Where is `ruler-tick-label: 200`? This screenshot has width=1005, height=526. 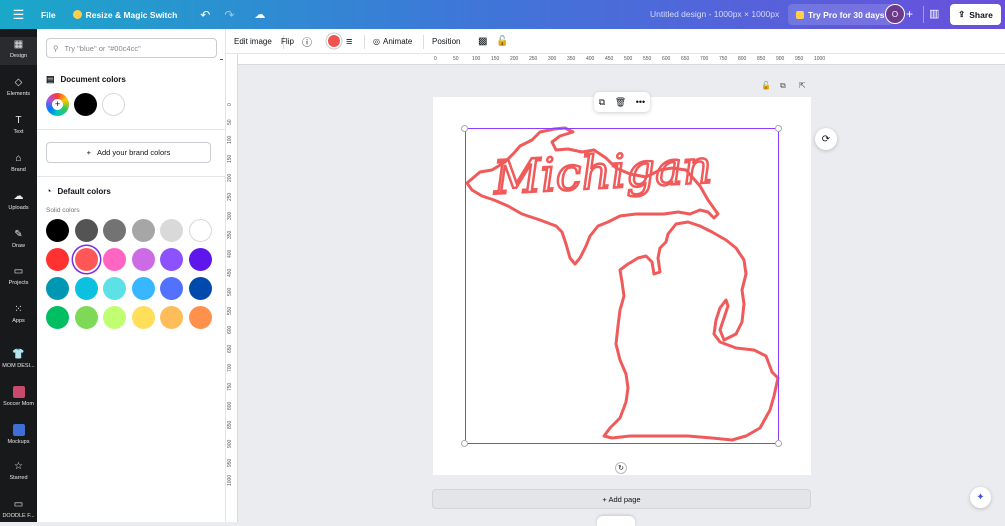 ruler-tick-label: 200 is located at coordinates (230, 177).